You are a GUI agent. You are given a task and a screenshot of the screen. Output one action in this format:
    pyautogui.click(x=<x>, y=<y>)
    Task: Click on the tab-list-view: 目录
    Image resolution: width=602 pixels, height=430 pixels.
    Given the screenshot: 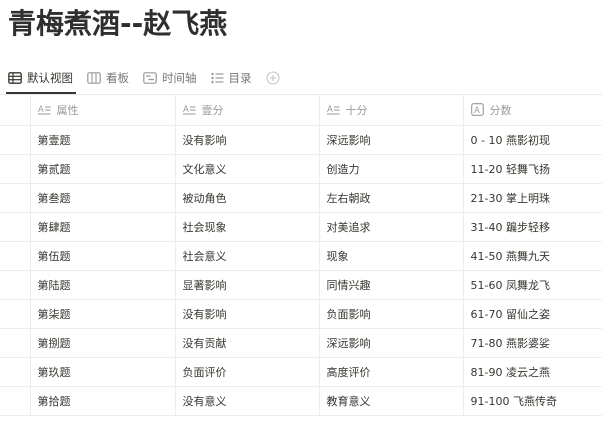 What is the action you would take?
    pyautogui.click(x=231, y=78)
    